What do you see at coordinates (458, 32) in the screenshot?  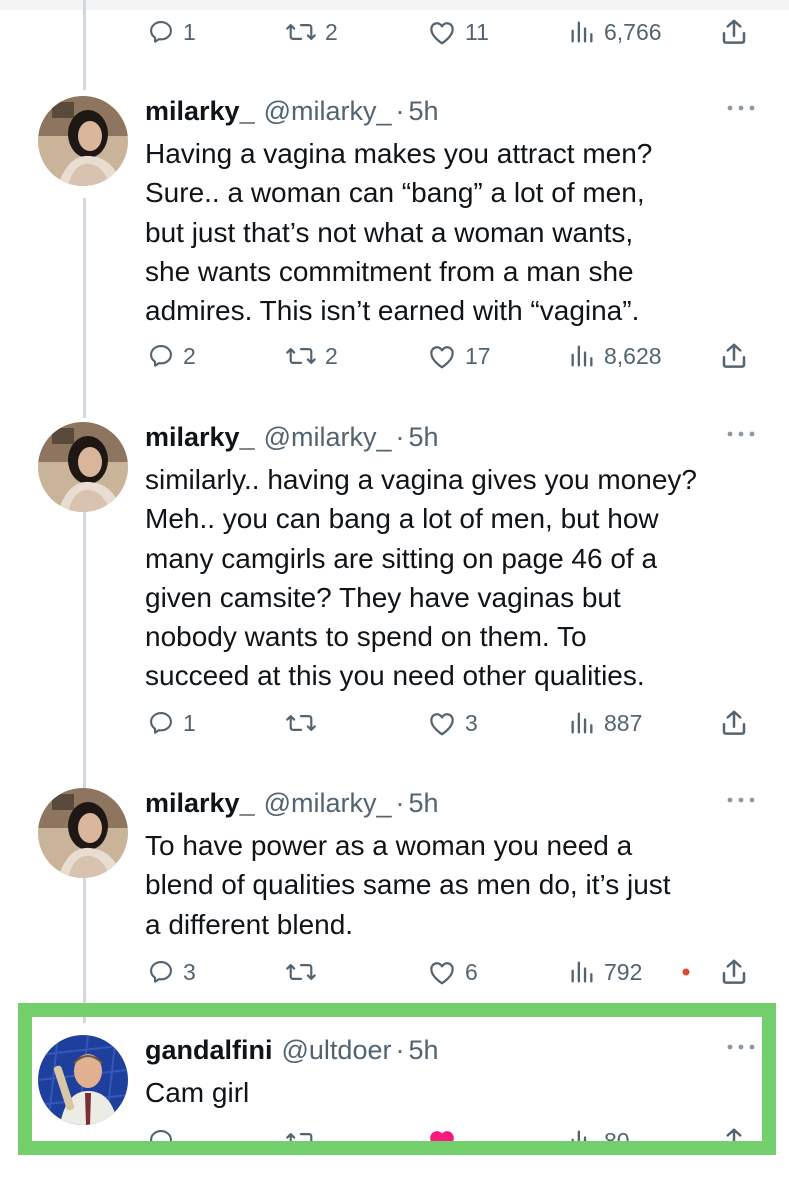 I see `like-button: 11` at bounding box center [458, 32].